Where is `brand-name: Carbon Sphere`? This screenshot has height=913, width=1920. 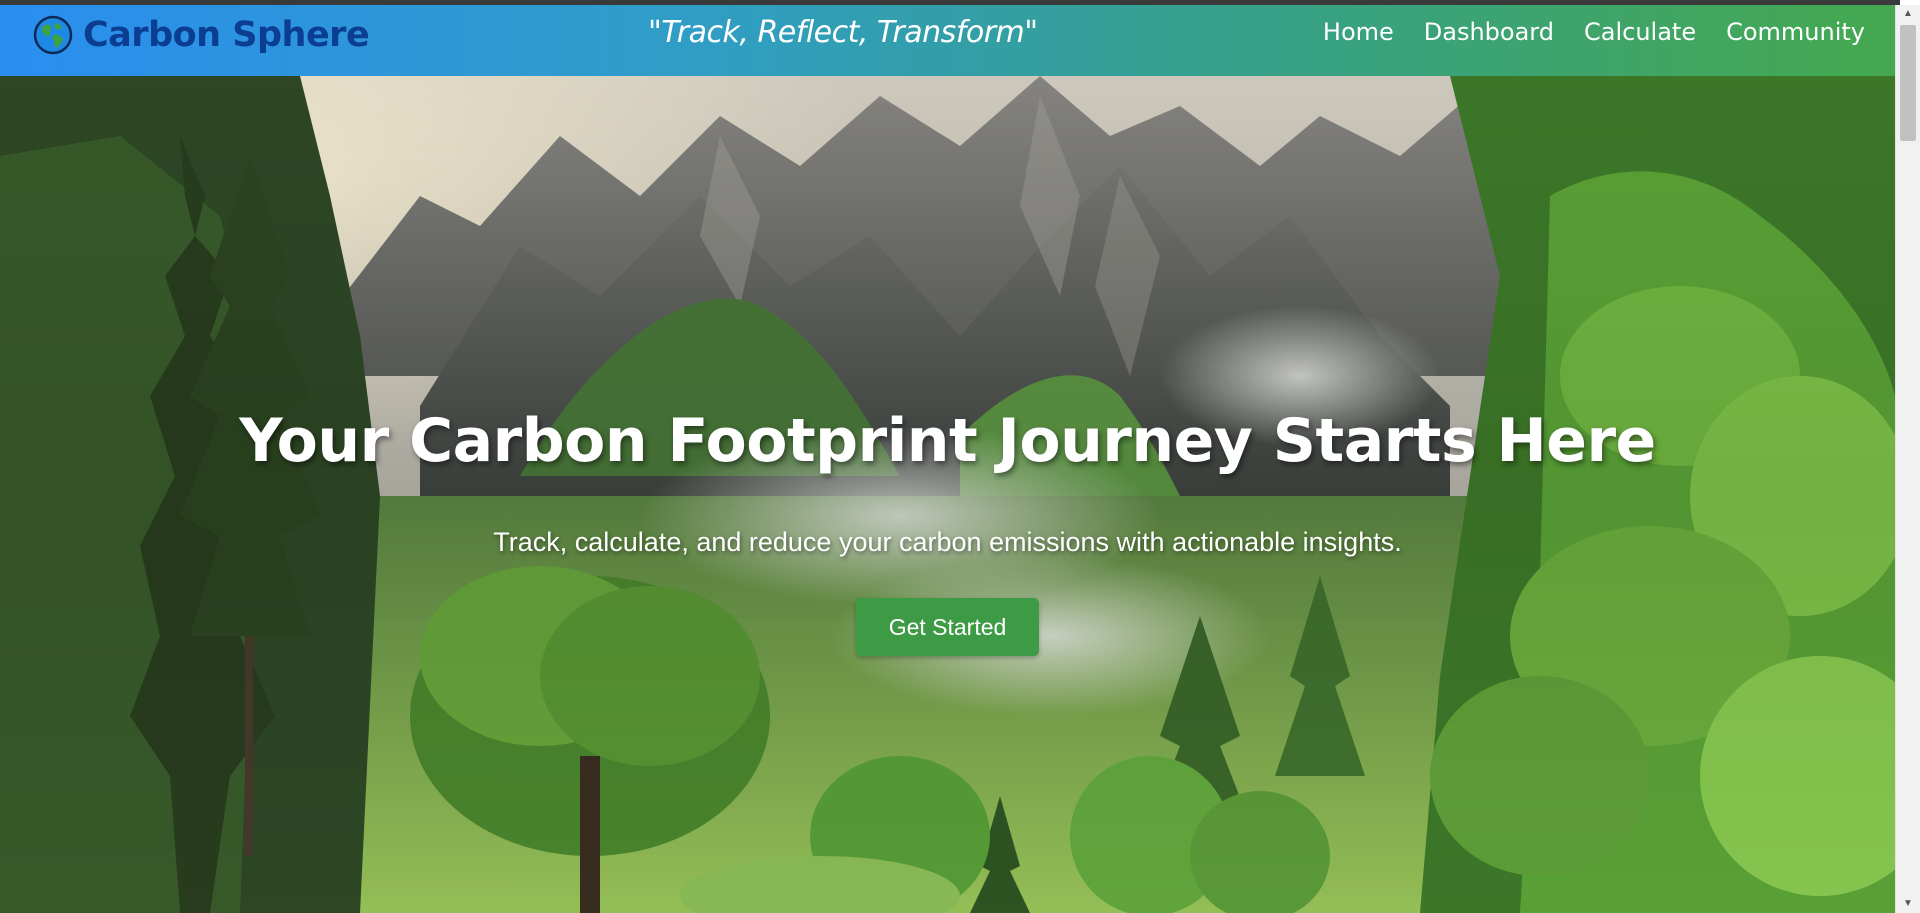
brand-name: Carbon Sphere is located at coordinates (226, 35).